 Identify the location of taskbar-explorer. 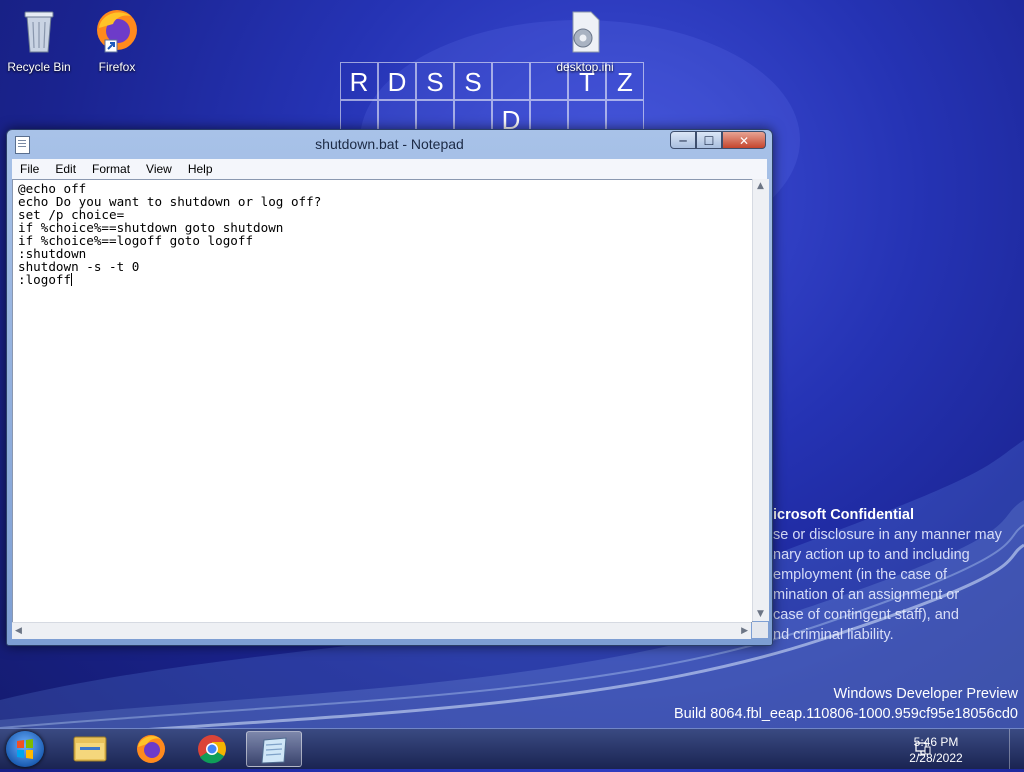
(90, 749).